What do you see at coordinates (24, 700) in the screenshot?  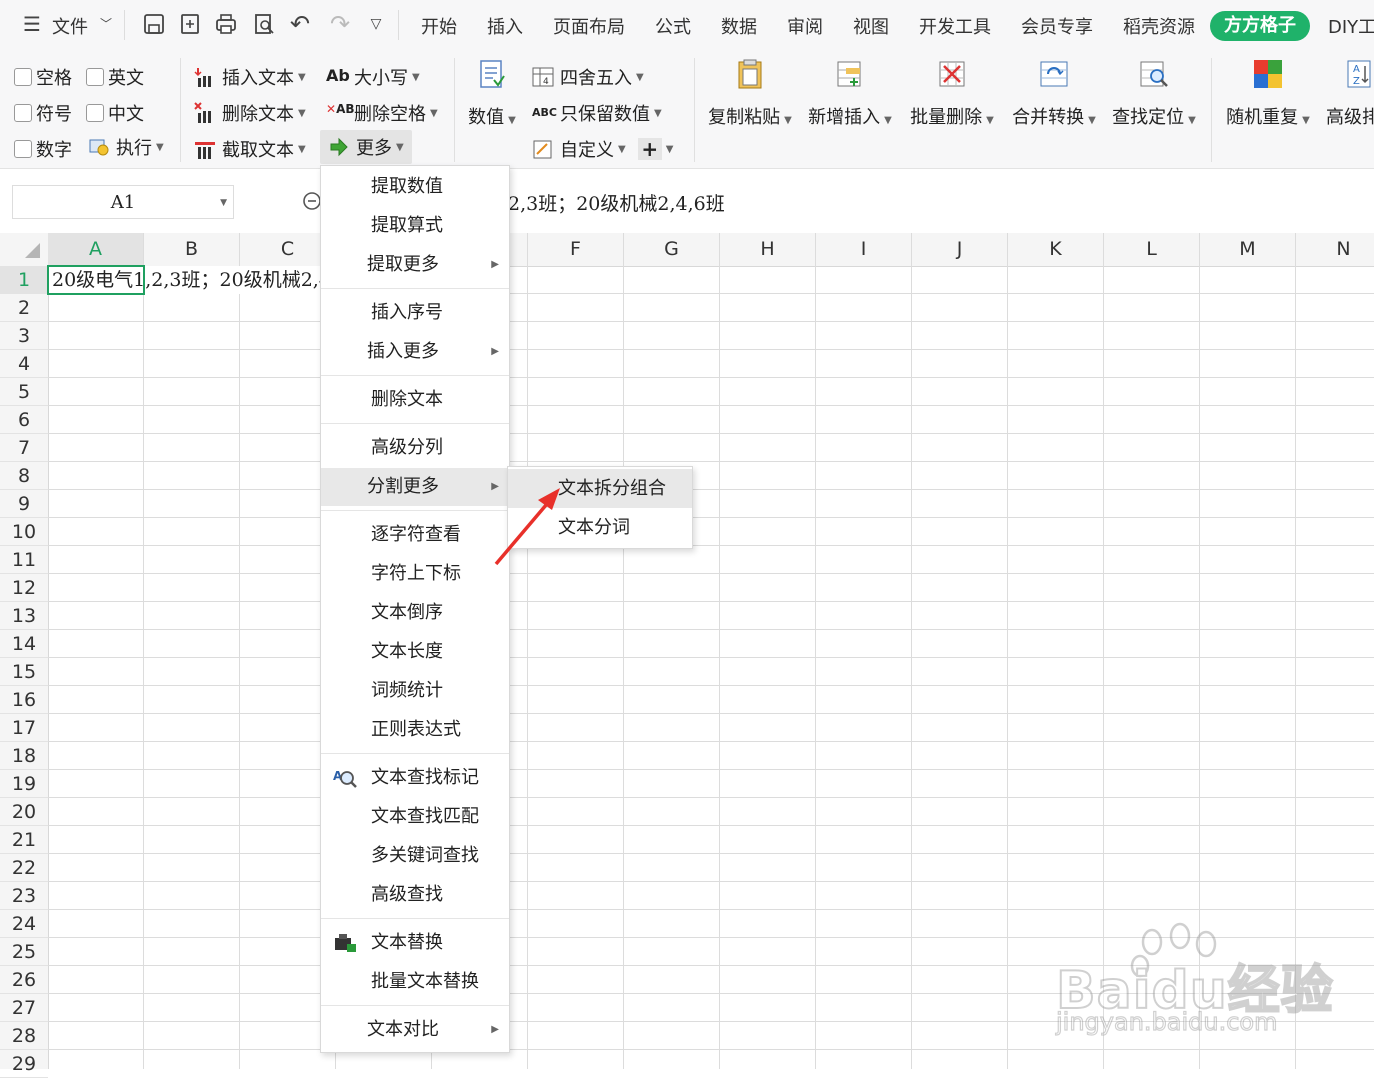 I see `row-header-16: 16` at bounding box center [24, 700].